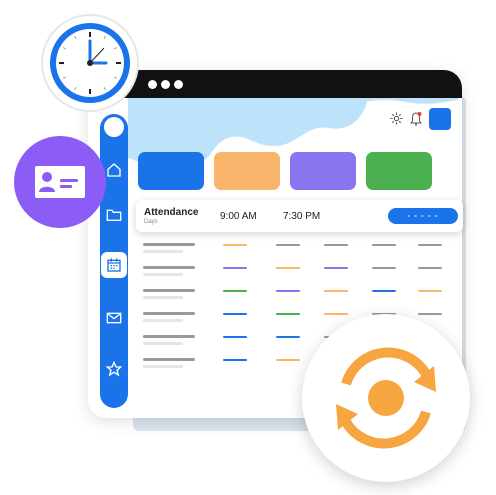 This screenshot has width=496, height=495. What do you see at coordinates (171, 171) in the screenshot?
I see `summary-card-blue` at bounding box center [171, 171].